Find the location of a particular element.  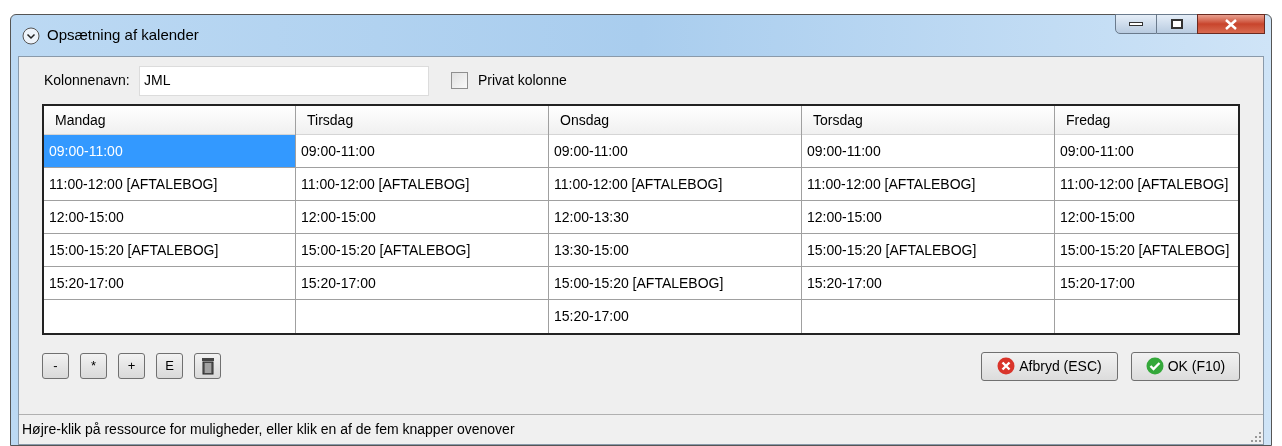

tool-button: * is located at coordinates (93, 366).